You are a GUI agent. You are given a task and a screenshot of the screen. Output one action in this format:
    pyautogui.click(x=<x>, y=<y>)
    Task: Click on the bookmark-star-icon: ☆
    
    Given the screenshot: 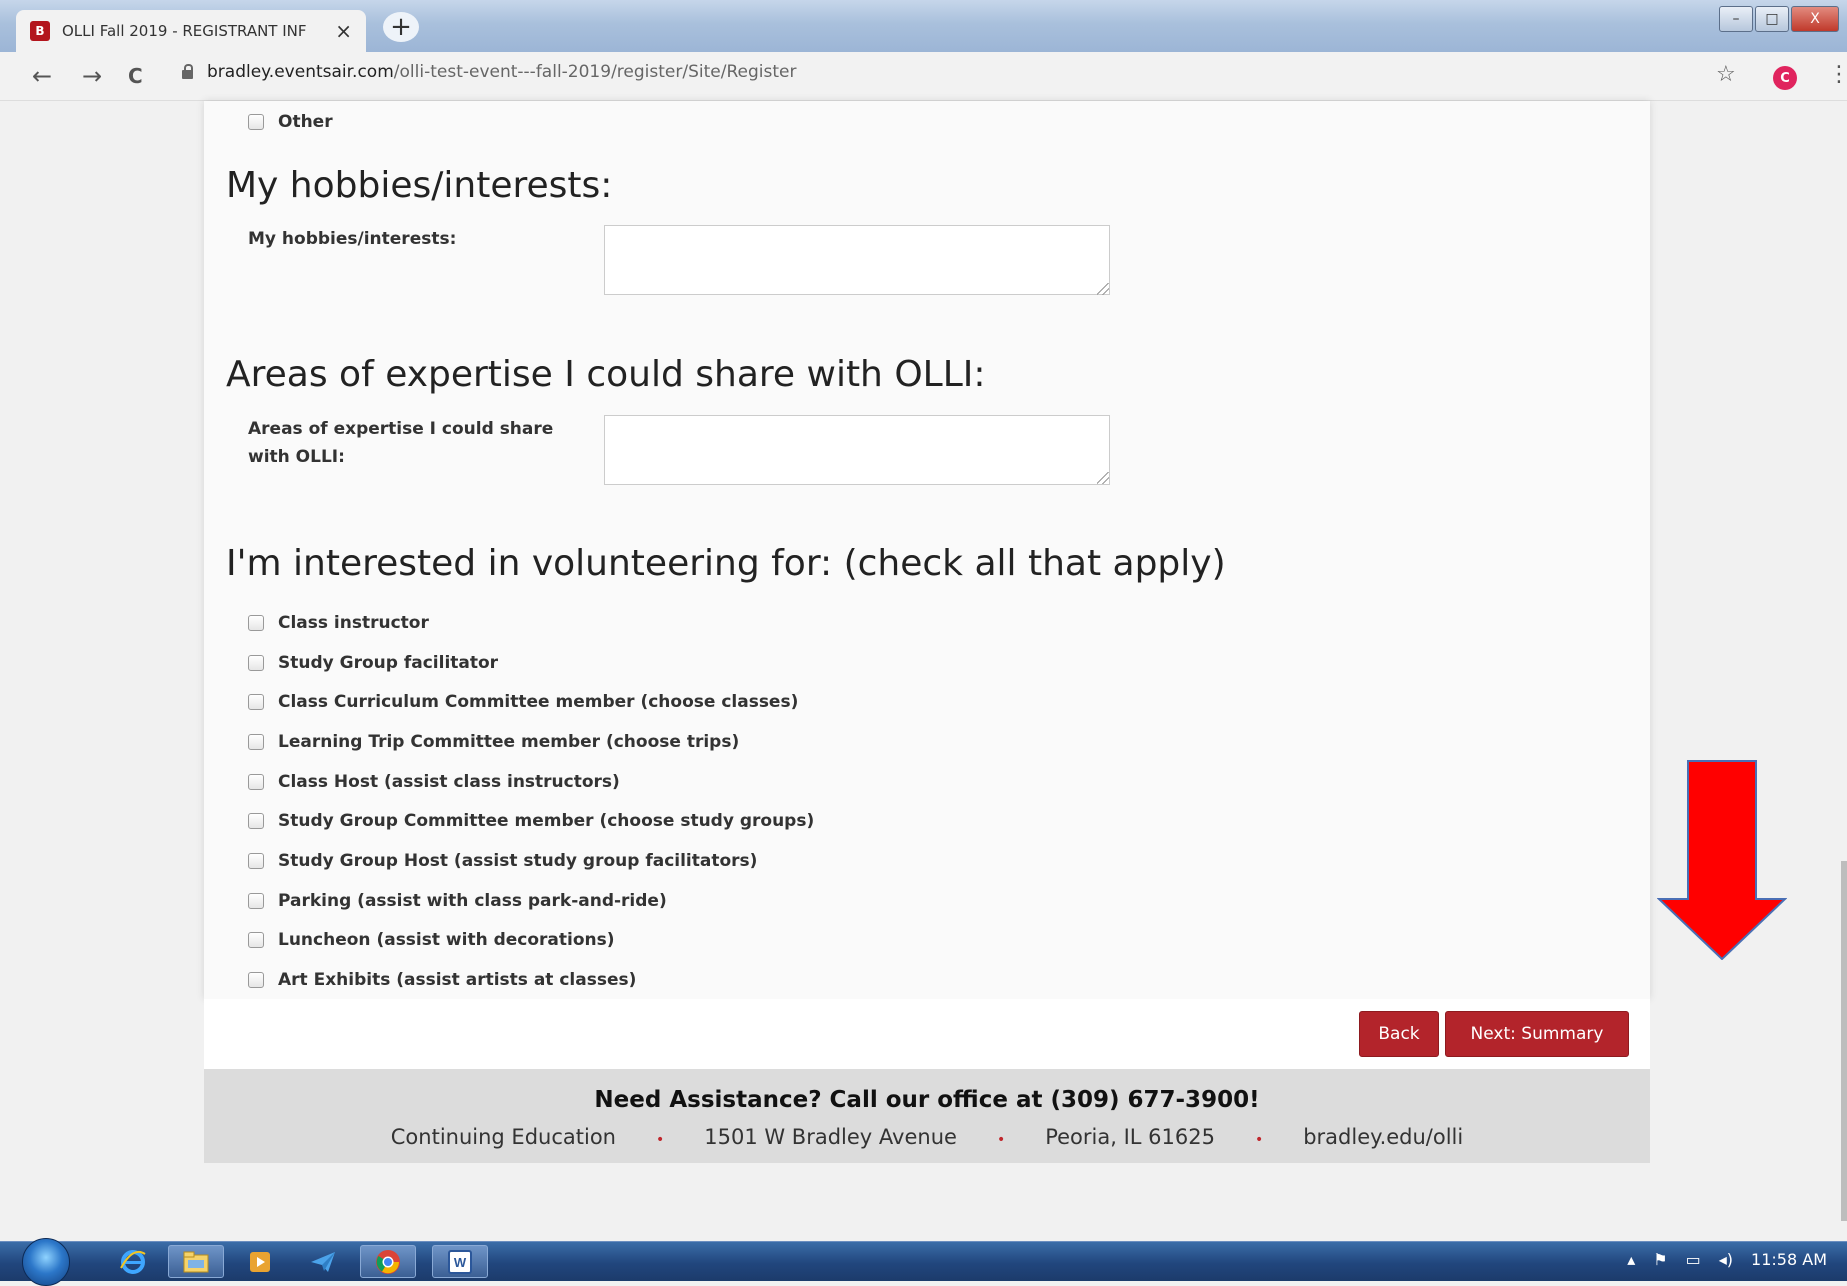 What is the action you would take?
    pyautogui.click(x=1726, y=74)
    